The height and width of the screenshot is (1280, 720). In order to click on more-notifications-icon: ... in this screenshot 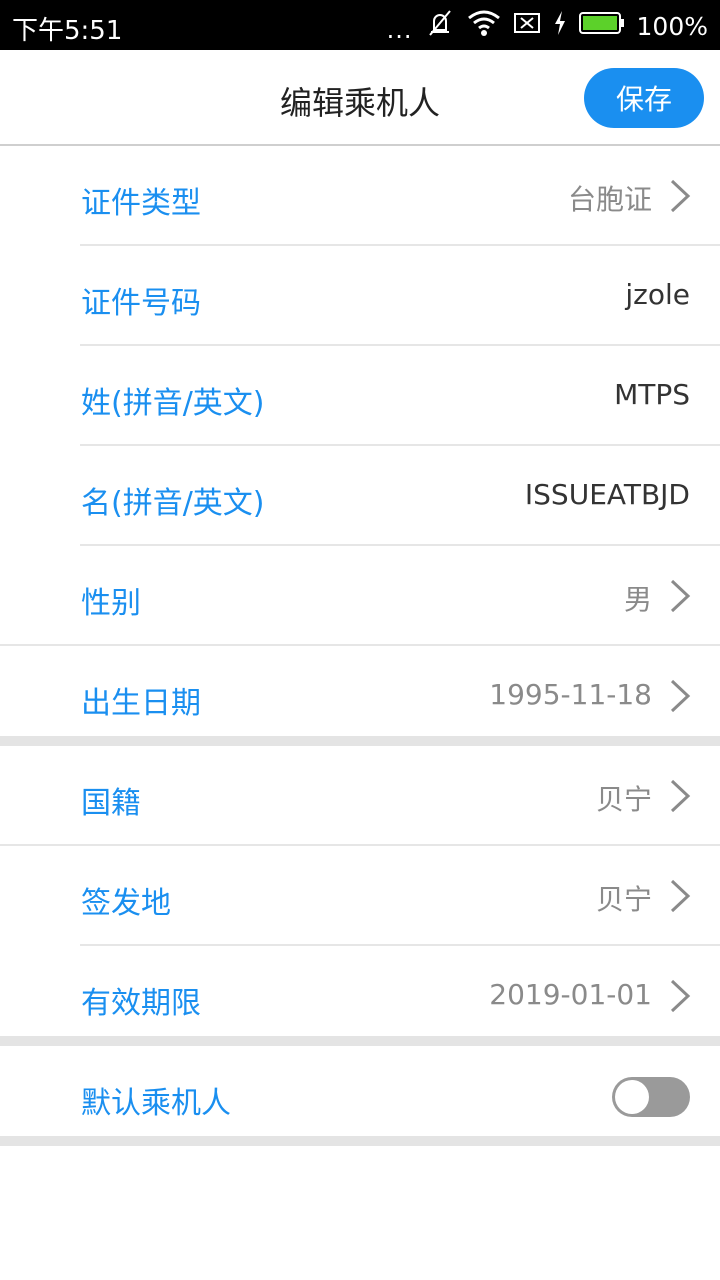, I will do `click(399, 29)`.